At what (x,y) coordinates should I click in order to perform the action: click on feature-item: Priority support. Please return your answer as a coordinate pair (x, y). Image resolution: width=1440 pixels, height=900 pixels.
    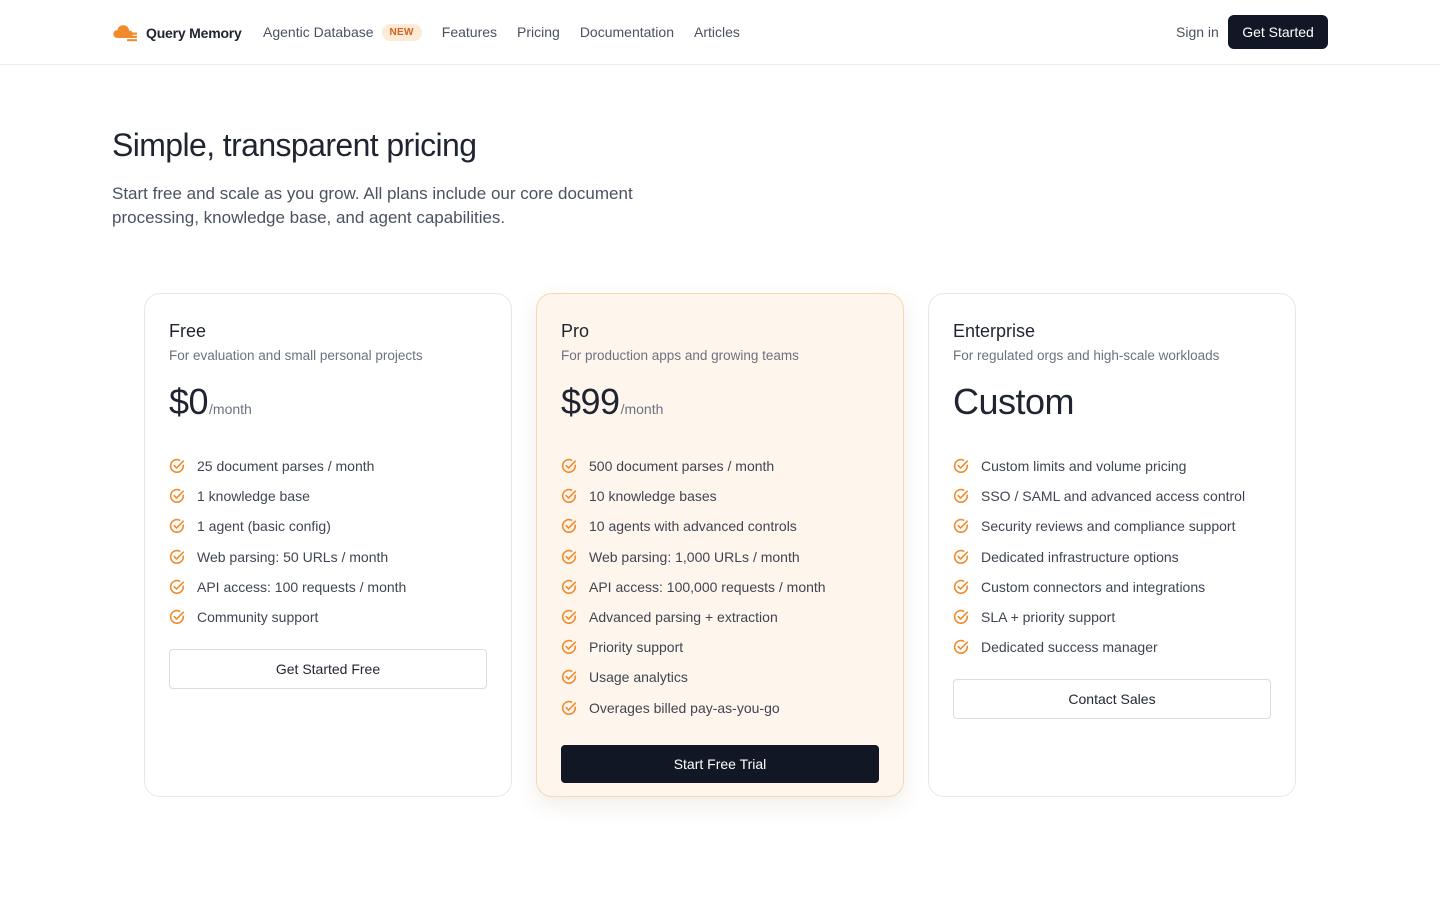
    Looking at the image, I should click on (720, 647).